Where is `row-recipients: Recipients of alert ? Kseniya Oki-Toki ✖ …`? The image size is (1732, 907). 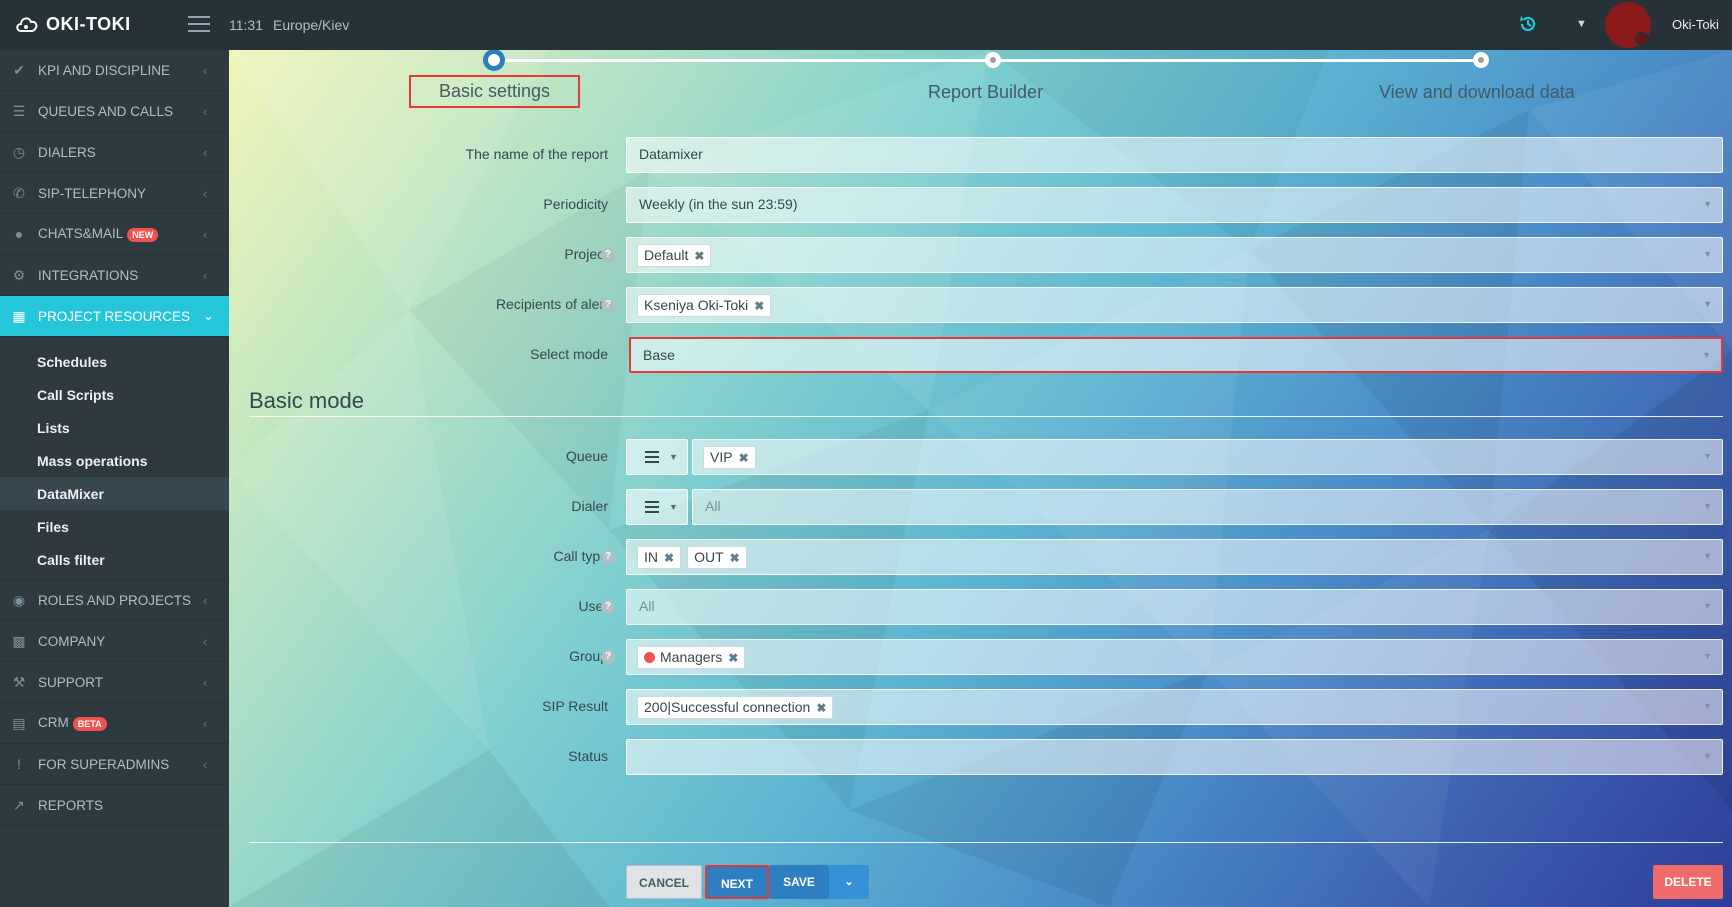 row-recipients: Recipients of alert ? Kseniya Oki-Toki ✖ … is located at coordinates (980, 305).